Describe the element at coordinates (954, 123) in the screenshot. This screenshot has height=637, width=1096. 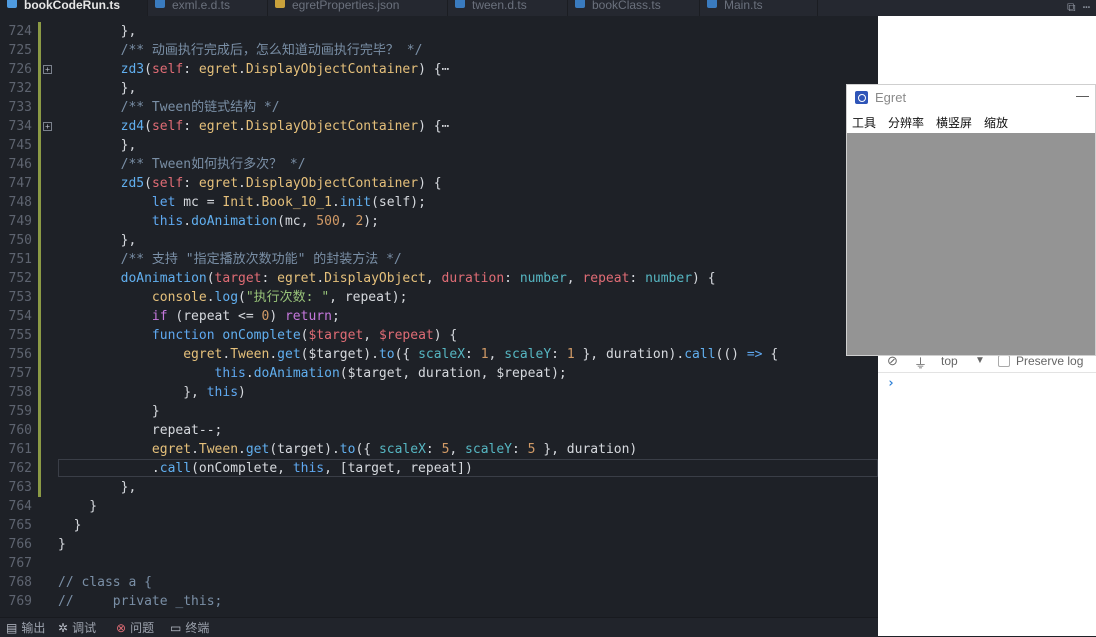
I see `menu-orientation: 横竖屏` at that location.